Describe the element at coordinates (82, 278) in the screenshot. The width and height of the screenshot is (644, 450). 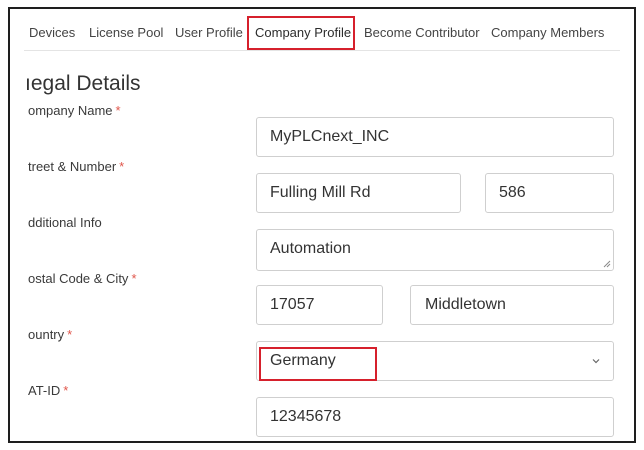
I see `postal-city-label: ostal Code & City *` at that location.